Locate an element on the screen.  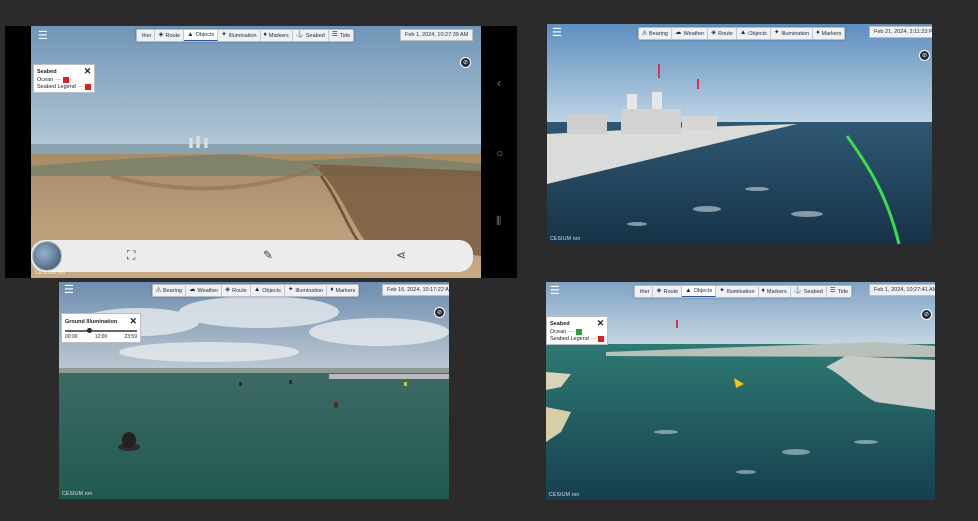
thumbnail-avatar is located at coordinates (47, 256).